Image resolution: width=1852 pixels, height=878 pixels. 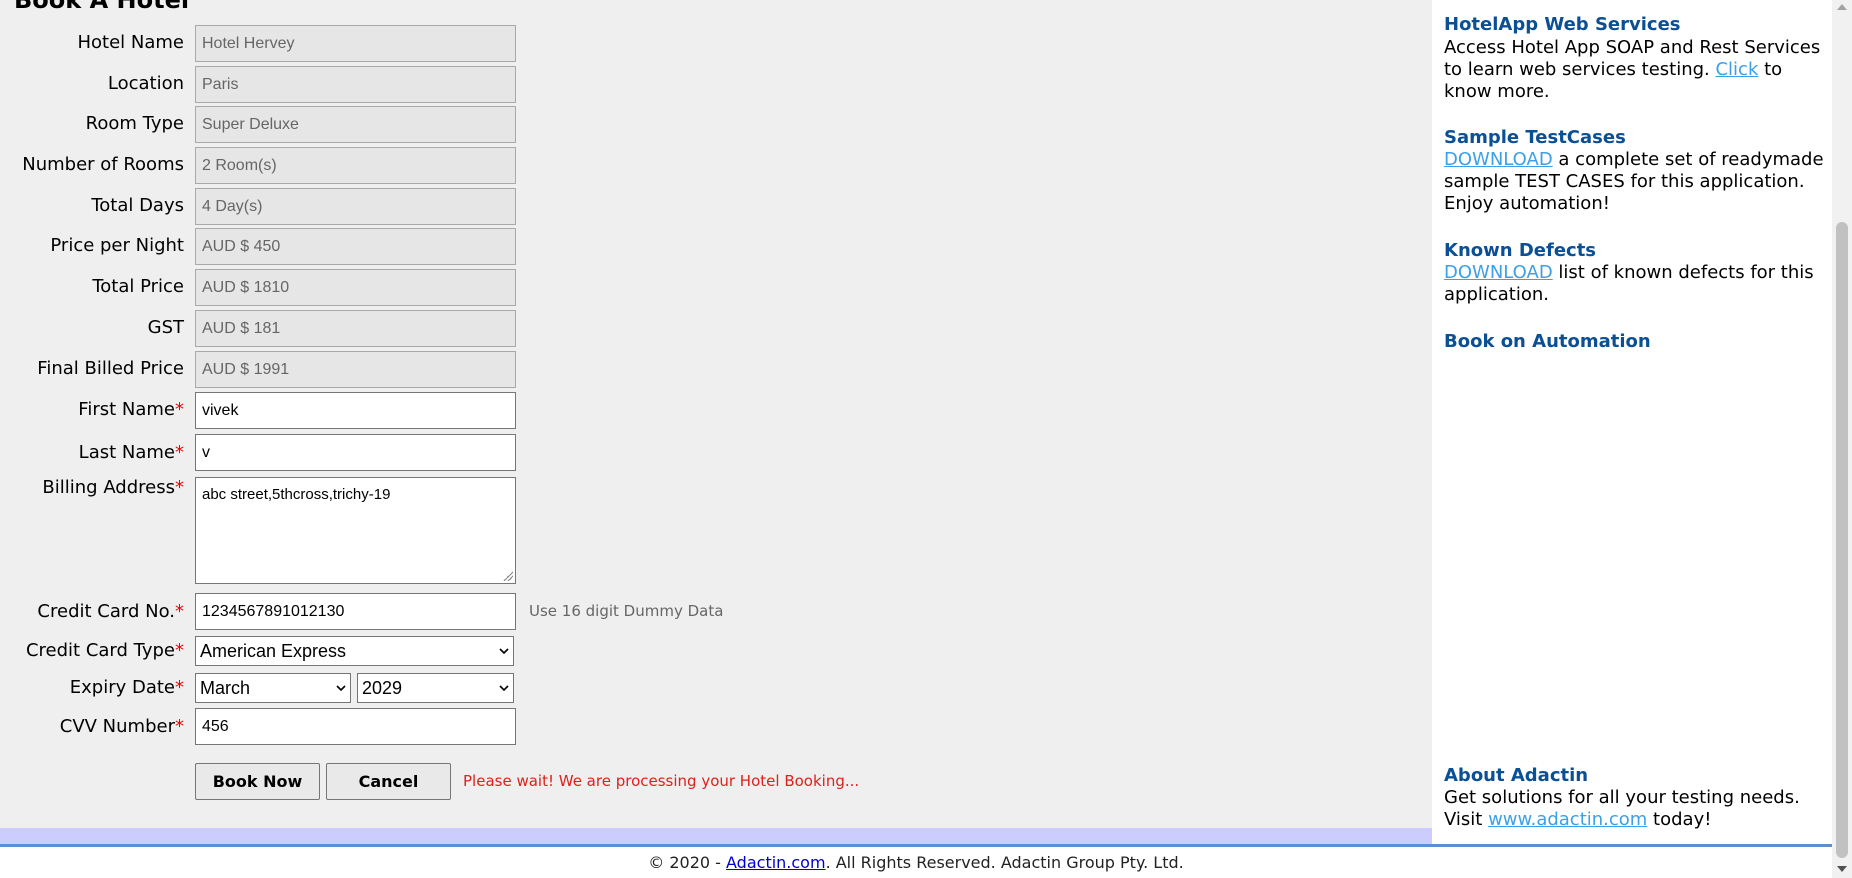 I want to click on known-defects-heading: Known Defects, so click(x=1520, y=250).